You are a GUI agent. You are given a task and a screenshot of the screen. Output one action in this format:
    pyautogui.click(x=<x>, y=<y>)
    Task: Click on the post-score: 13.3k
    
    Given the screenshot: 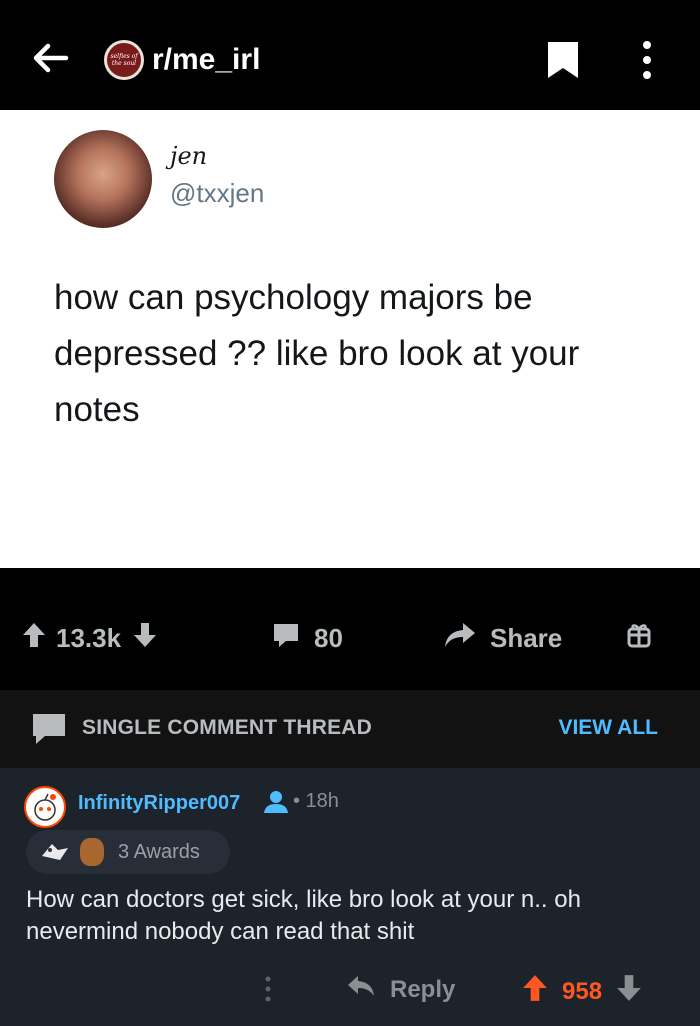 What is the action you would take?
    pyautogui.click(x=89, y=637)
    